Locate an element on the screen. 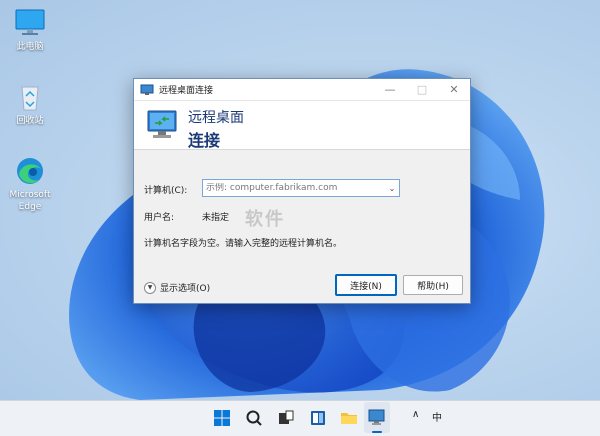 This screenshot has height=436, width=600. edge-icon is located at coordinates (30, 171).